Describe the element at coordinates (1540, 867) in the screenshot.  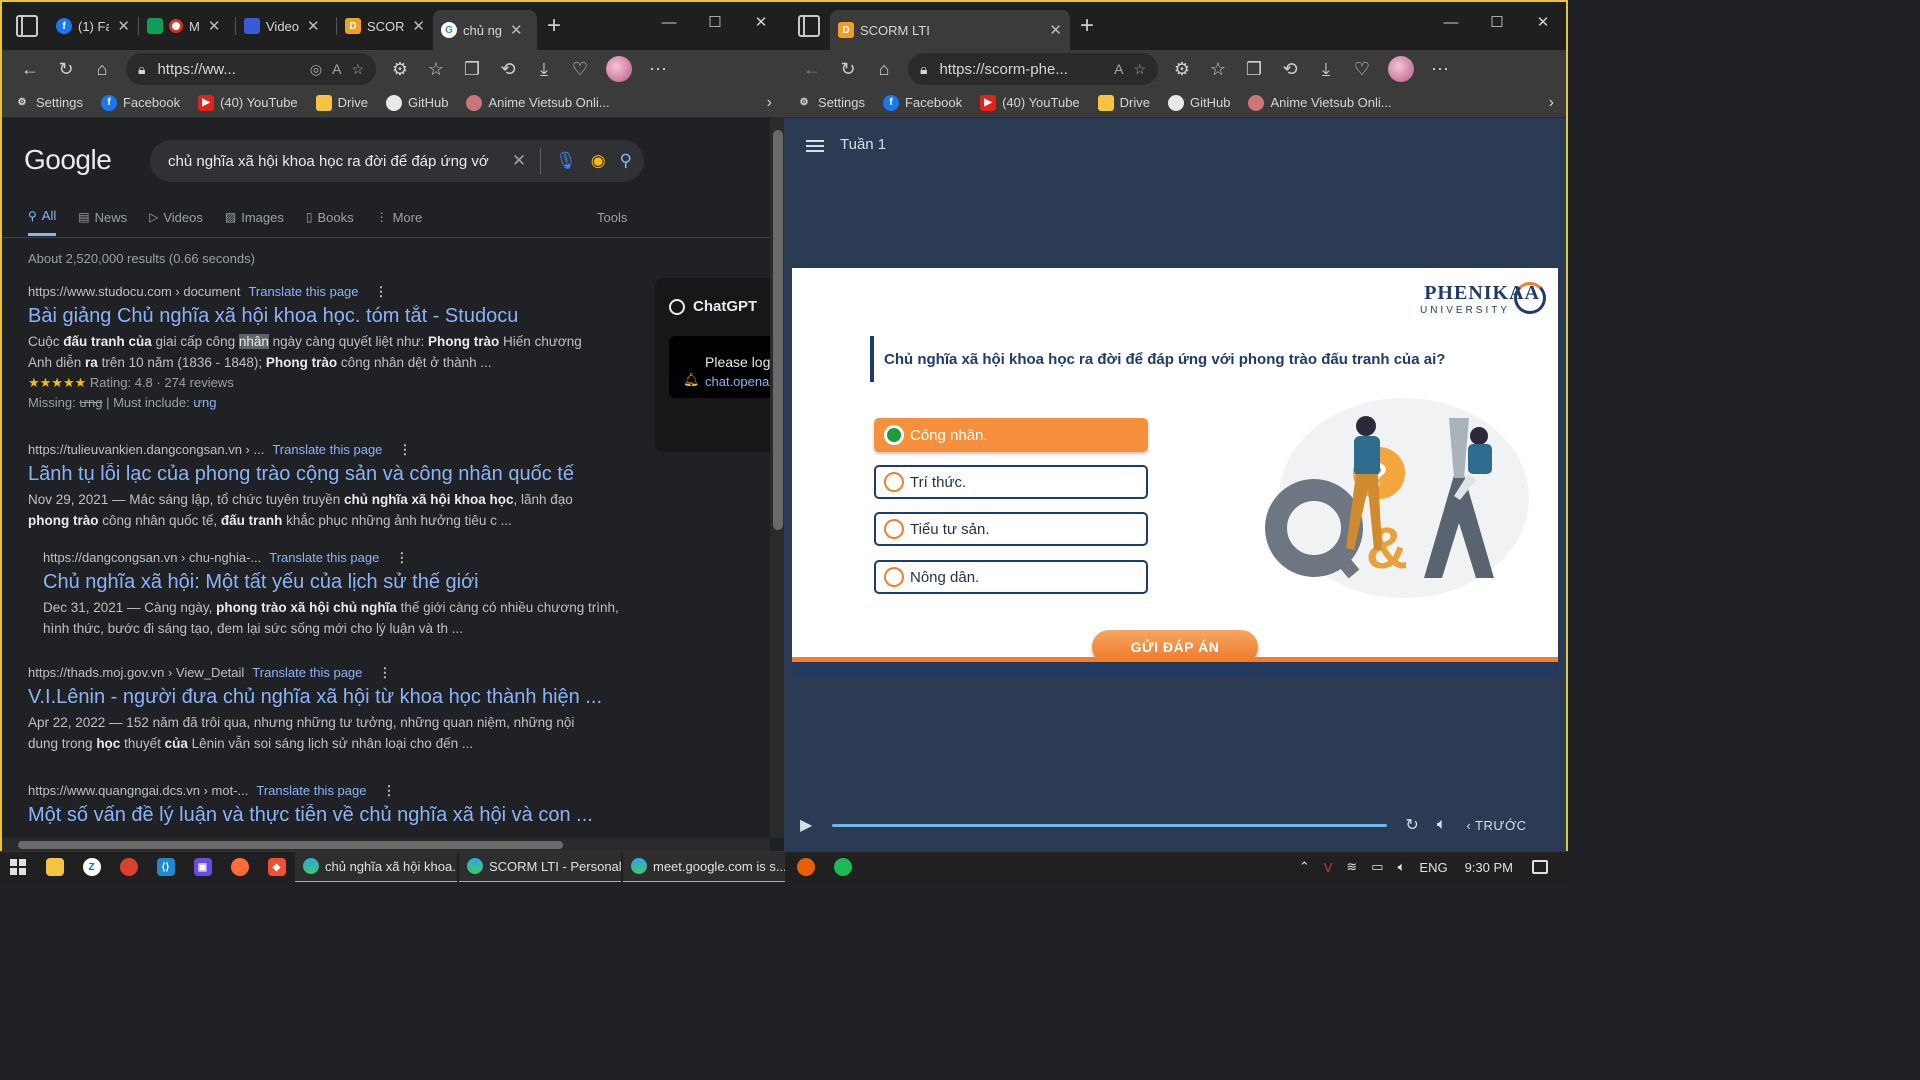
I see `notification-icon` at that location.